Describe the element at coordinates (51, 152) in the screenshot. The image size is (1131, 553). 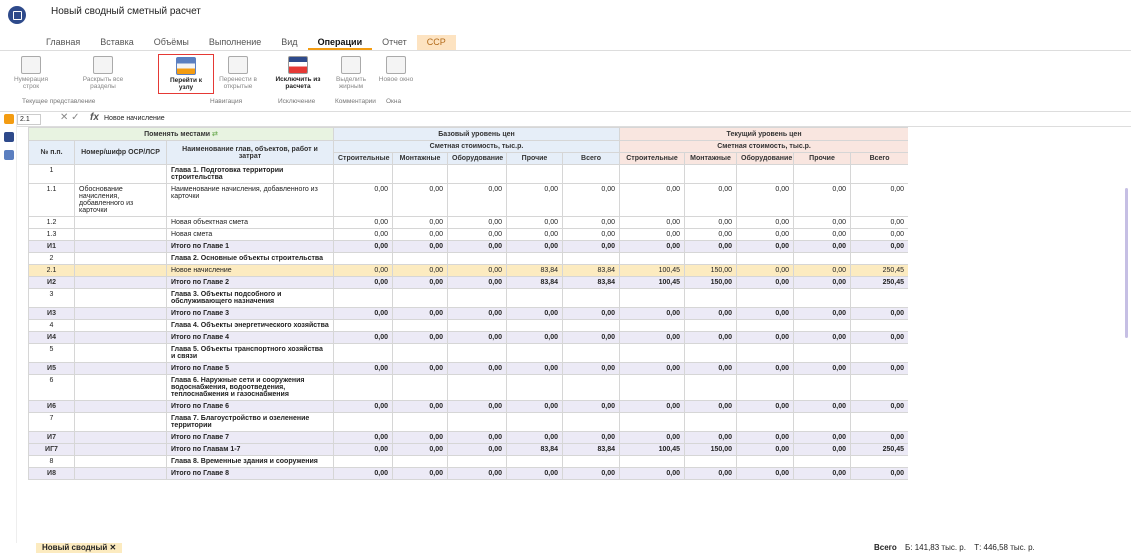
I see `col-num-header: № п.п.` at that location.